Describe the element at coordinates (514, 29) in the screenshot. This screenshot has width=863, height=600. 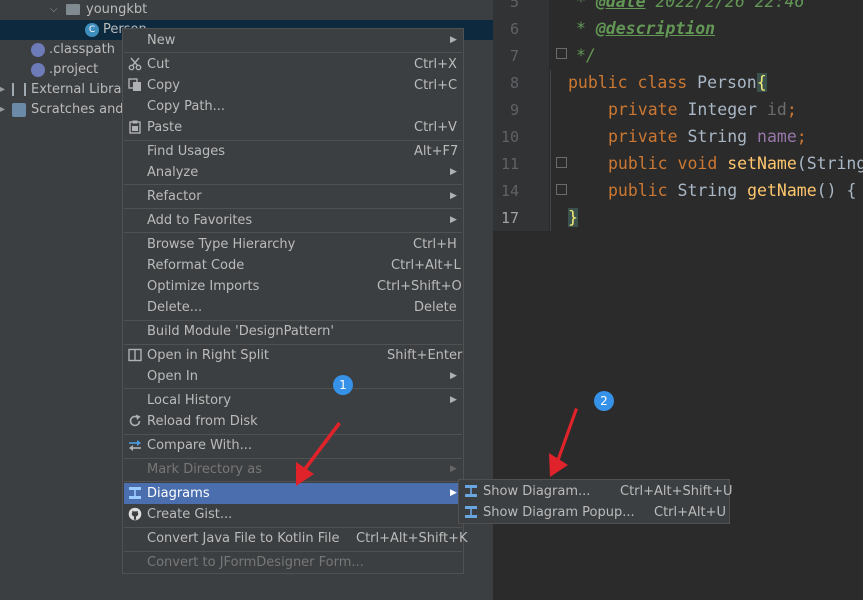
I see `line-number: 6` at that location.